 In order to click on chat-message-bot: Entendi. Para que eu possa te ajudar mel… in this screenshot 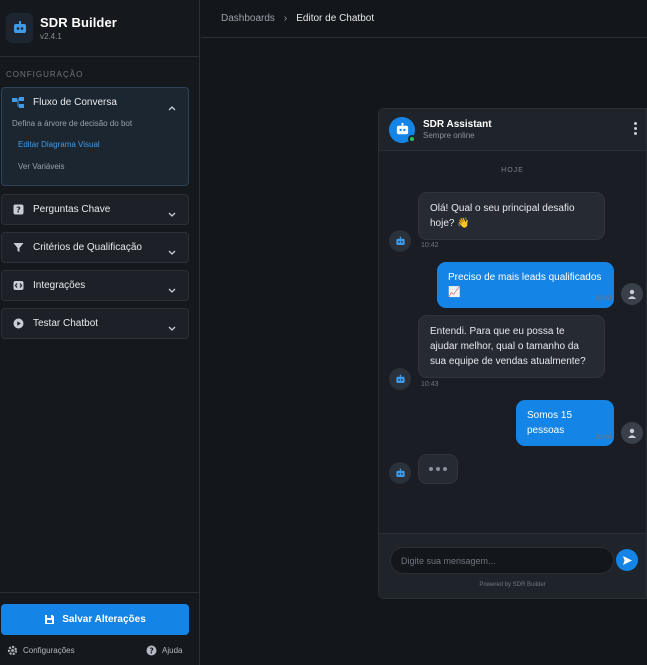, I will do `click(511, 346)`.